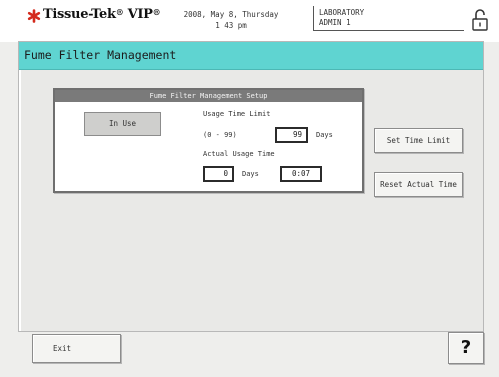 The height and width of the screenshot is (377, 499). I want to click on exit-button: Exit, so click(76, 348).